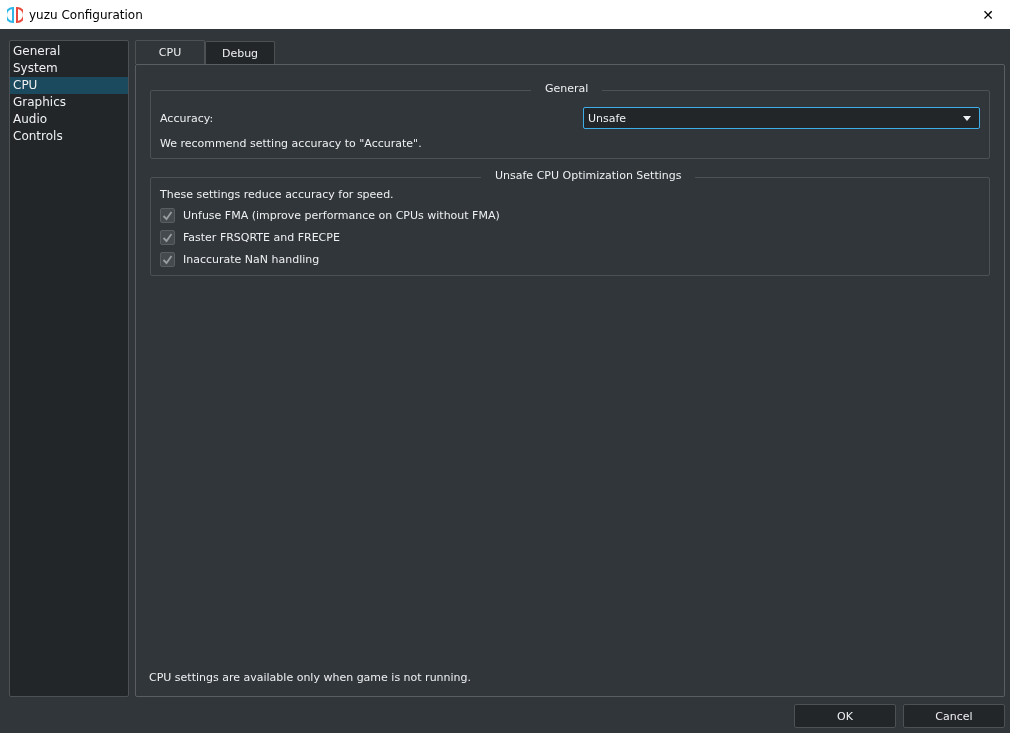 The width and height of the screenshot is (1010, 733). I want to click on sidebar-item: Audio, so click(69, 119).